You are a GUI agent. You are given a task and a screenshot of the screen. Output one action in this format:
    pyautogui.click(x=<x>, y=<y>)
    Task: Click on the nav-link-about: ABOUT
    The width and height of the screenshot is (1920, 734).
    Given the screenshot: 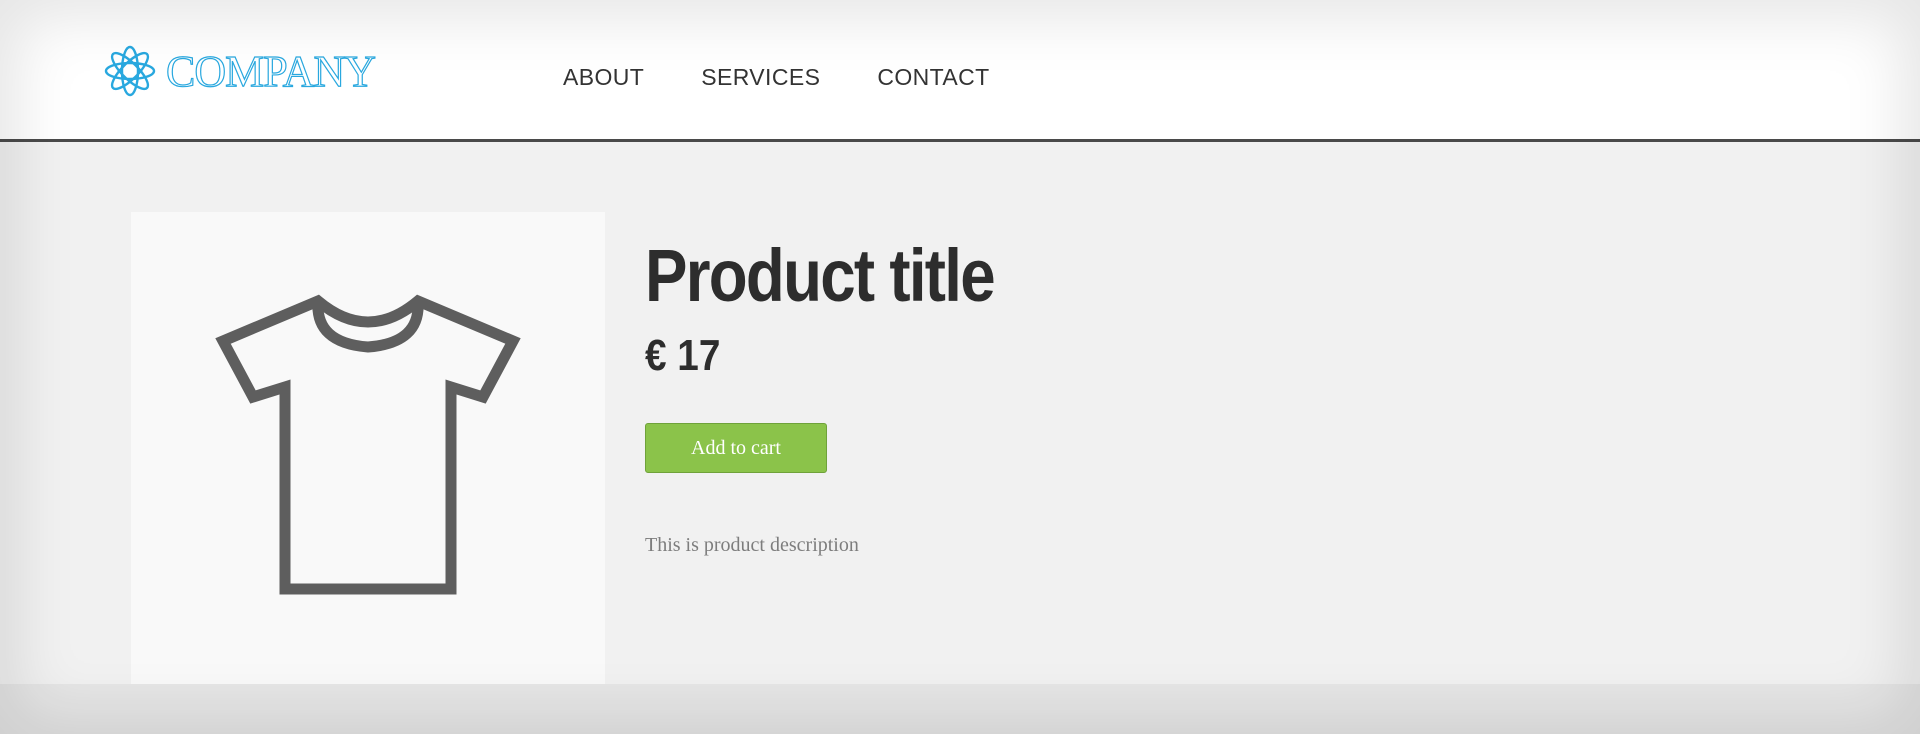 What is the action you would take?
    pyautogui.click(x=603, y=77)
    